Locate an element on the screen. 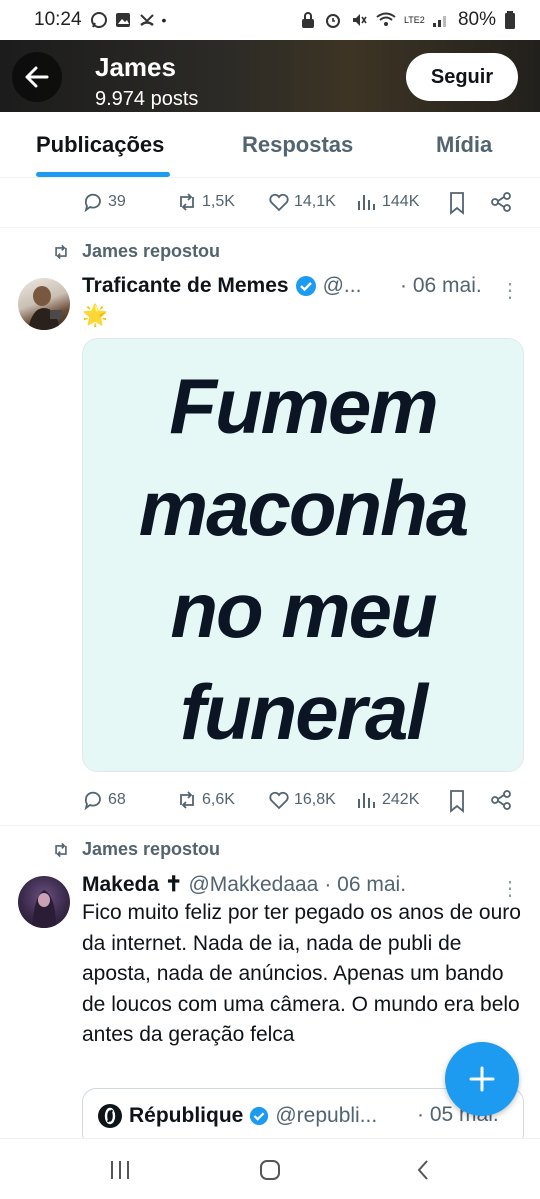 Image resolution: width=540 pixels, height=1199 pixels. active-tab-indicator is located at coordinates (103, 174).